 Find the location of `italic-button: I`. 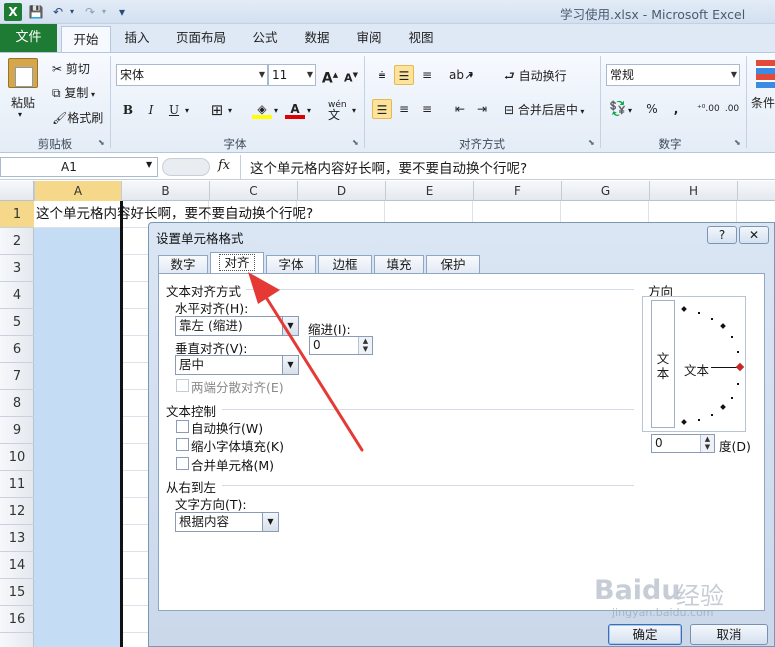

italic-button: I is located at coordinates (151, 110).